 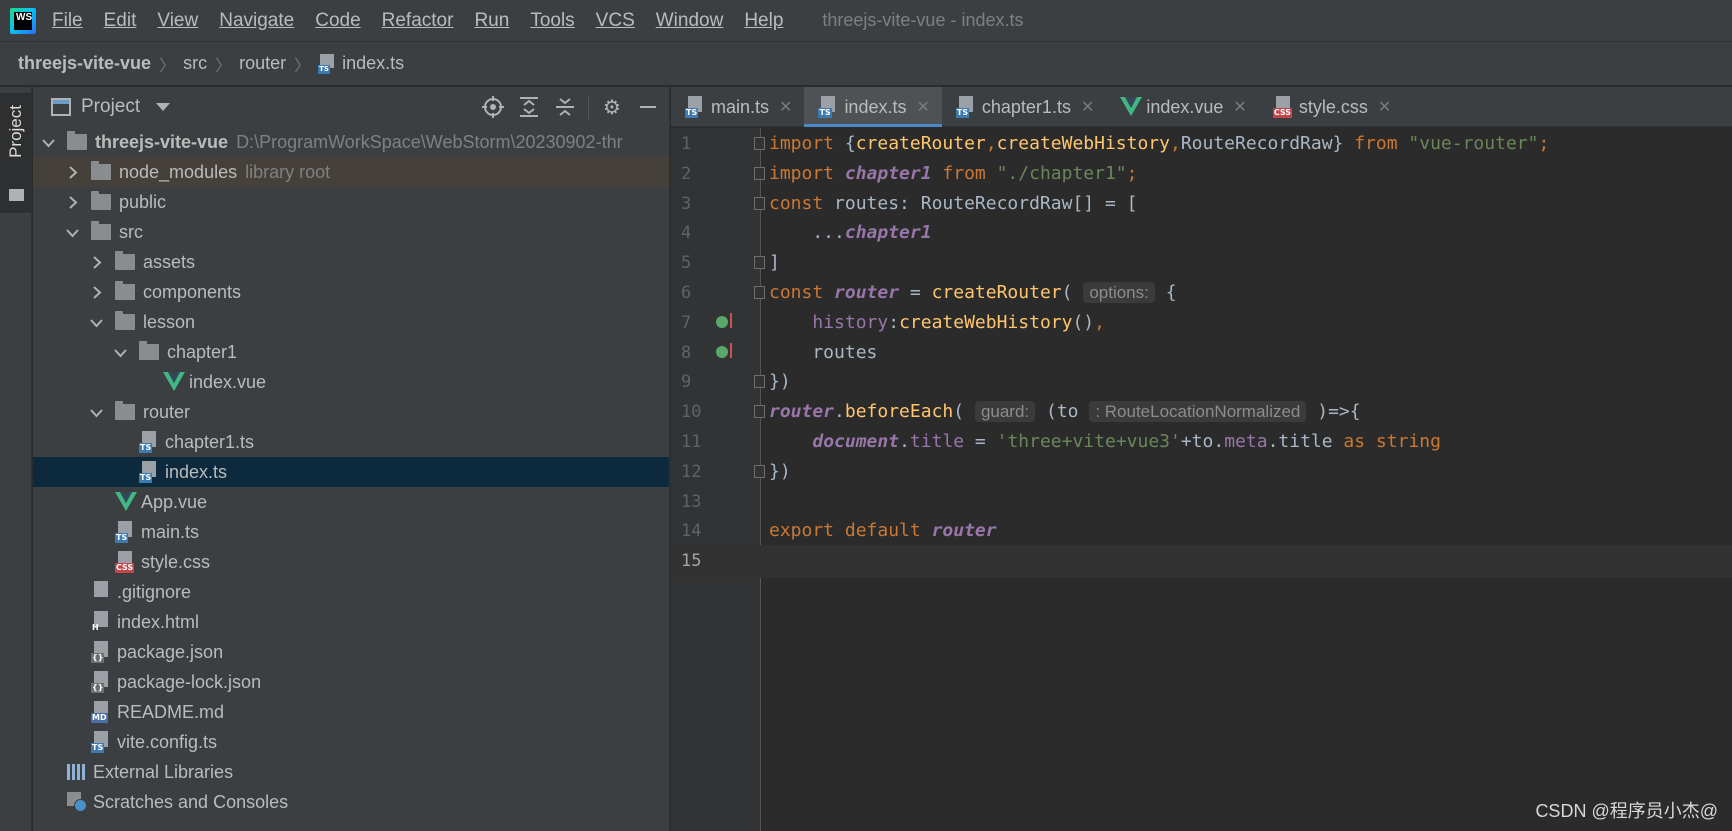 What do you see at coordinates (1201, 531) in the screenshot?
I see `code-line: 14 export default router` at bounding box center [1201, 531].